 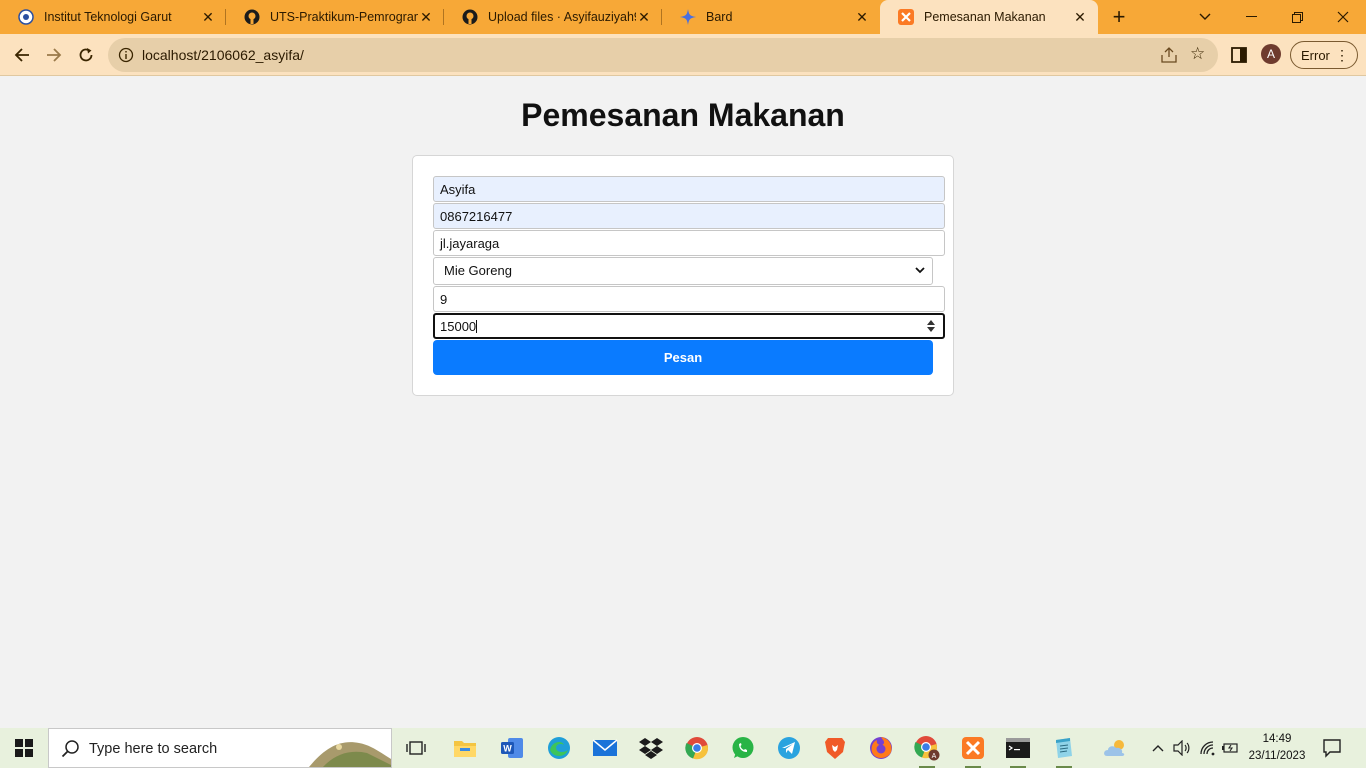 I want to click on bard-sparkle-icon, so click(x=688, y=17).